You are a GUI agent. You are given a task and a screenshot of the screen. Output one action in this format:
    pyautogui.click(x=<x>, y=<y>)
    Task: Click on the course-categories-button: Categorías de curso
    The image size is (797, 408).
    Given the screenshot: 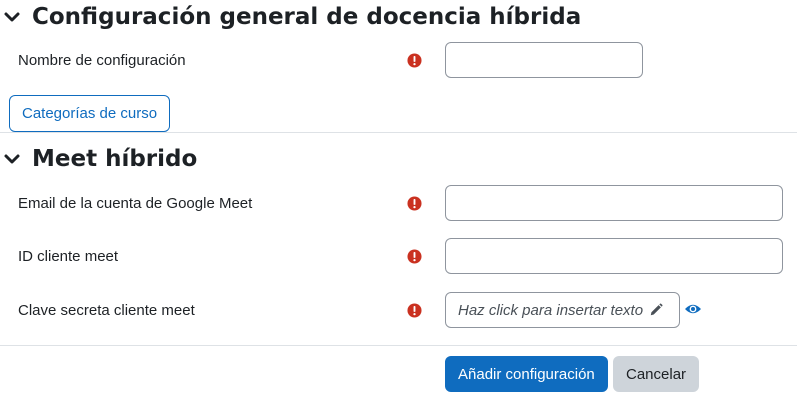 What is the action you would take?
    pyautogui.click(x=90, y=113)
    